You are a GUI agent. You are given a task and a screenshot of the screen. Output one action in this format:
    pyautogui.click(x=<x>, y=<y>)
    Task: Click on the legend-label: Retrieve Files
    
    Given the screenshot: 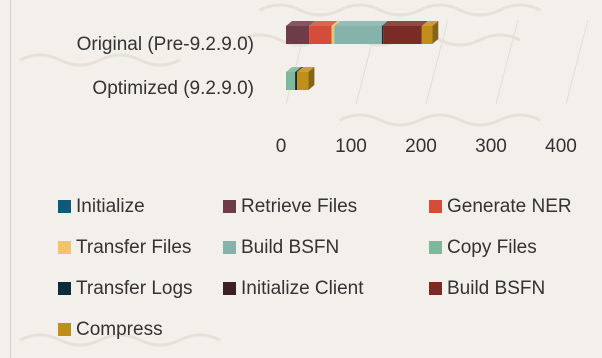 What is the action you would take?
    pyautogui.click(x=299, y=206)
    